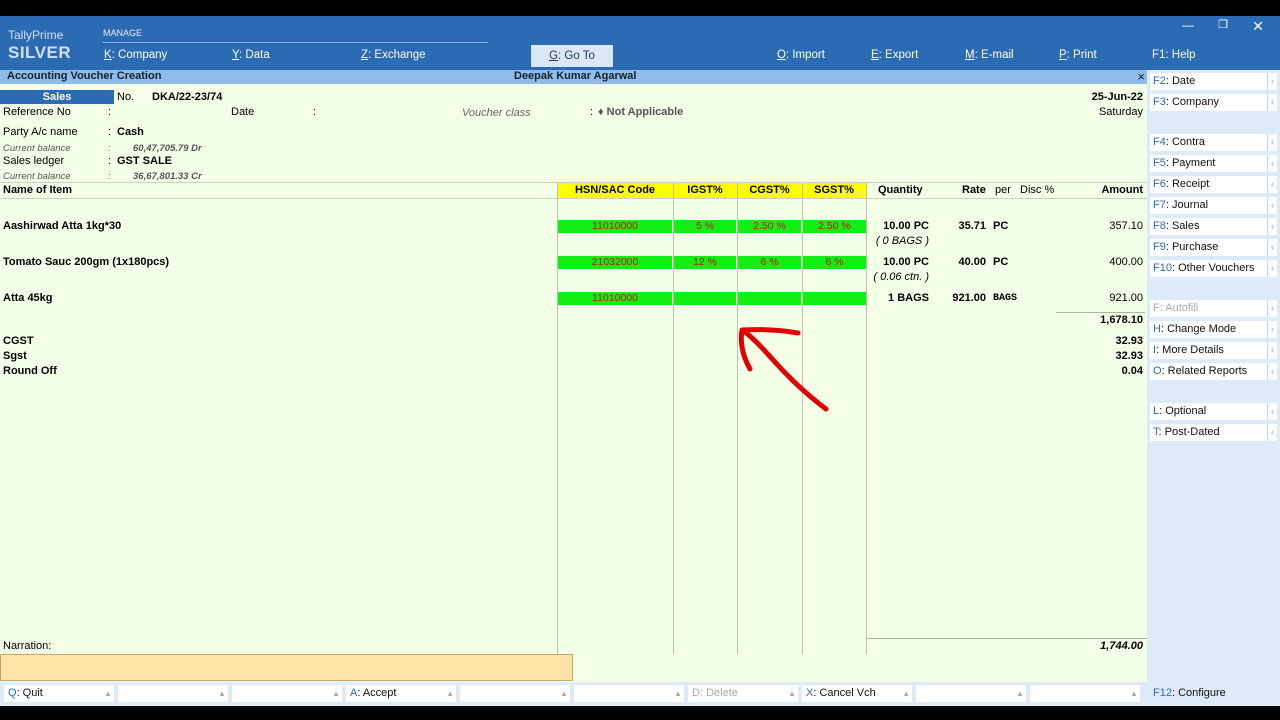  Describe the element at coordinates (1213, 142) in the screenshot. I see `contra-button: F4: Contra ‹` at that location.